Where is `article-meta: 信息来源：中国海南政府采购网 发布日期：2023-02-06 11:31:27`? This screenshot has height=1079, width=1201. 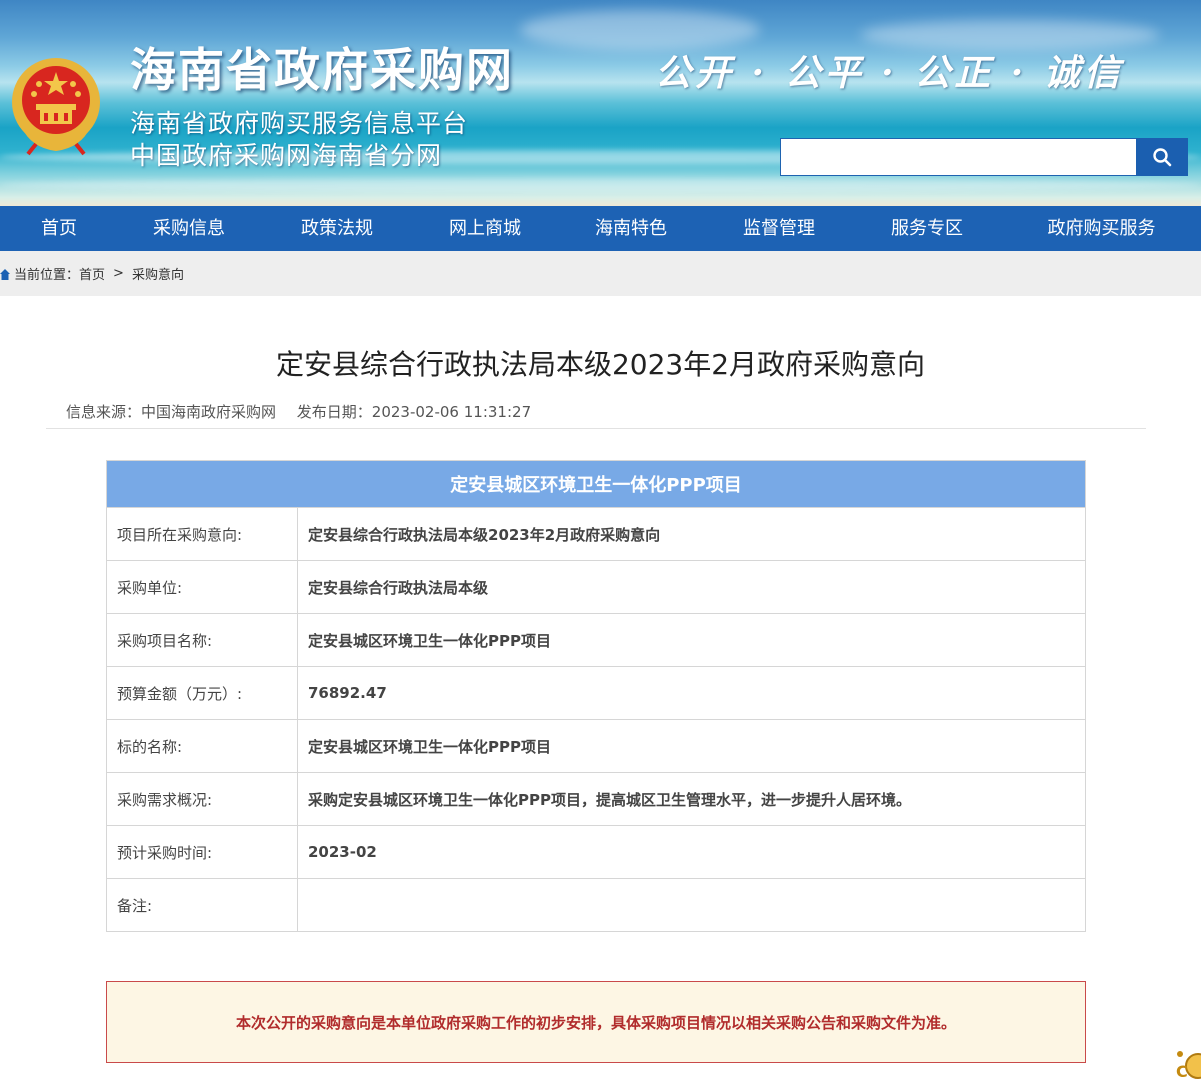 article-meta: 信息来源：中国海南政府采购网 发布日期：2023-02-06 11:31:27 is located at coordinates (306, 411).